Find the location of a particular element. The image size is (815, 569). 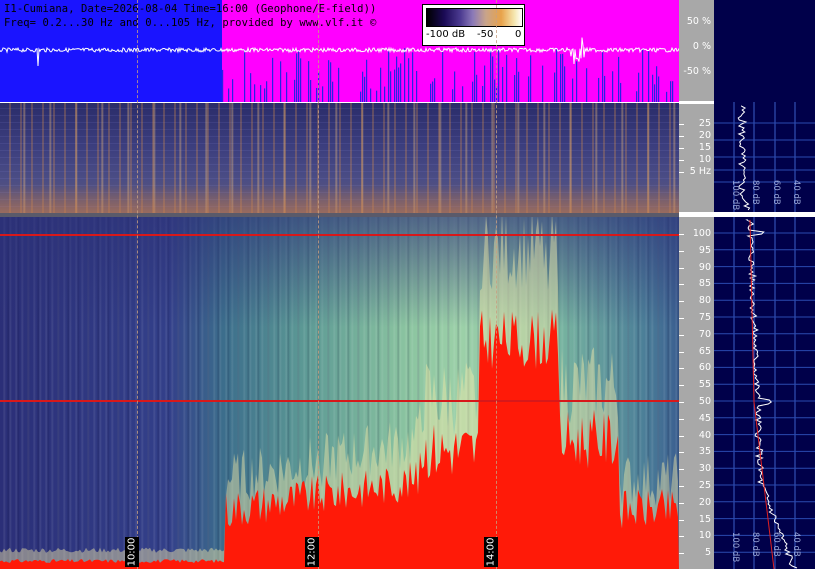

waveform-scale-label: 0 % is located at coordinates (701, 46).